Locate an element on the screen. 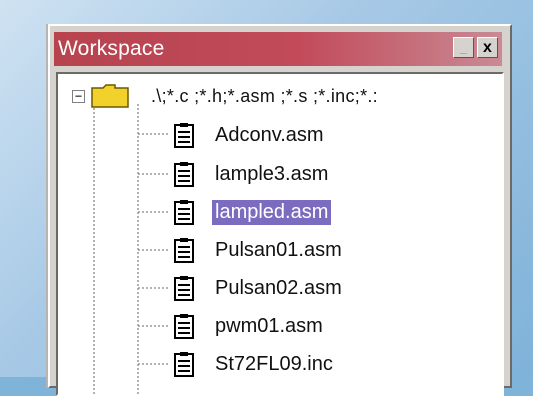 This screenshot has width=533, height=396. tree-file-item: pwm01.asm is located at coordinates (250, 326).